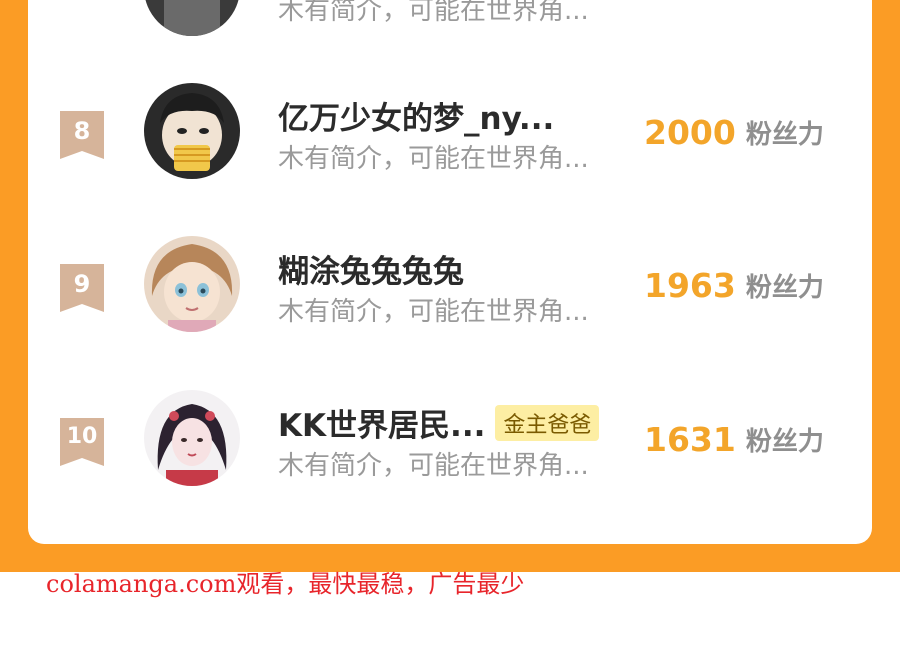 The image size is (900, 650). I want to click on rank-ribbon-badge: 10, so click(82, 443).